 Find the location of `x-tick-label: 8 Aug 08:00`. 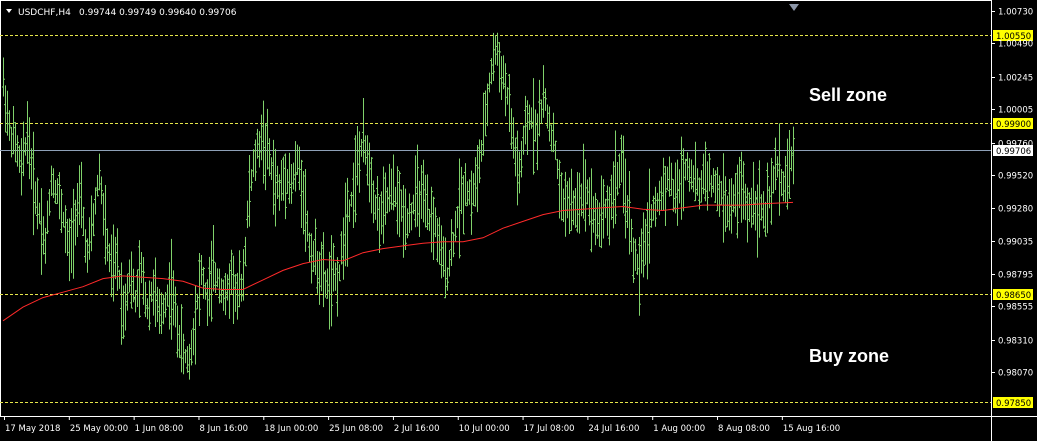

x-tick-label: 8 Aug 08:00 is located at coordinates (744, 429).